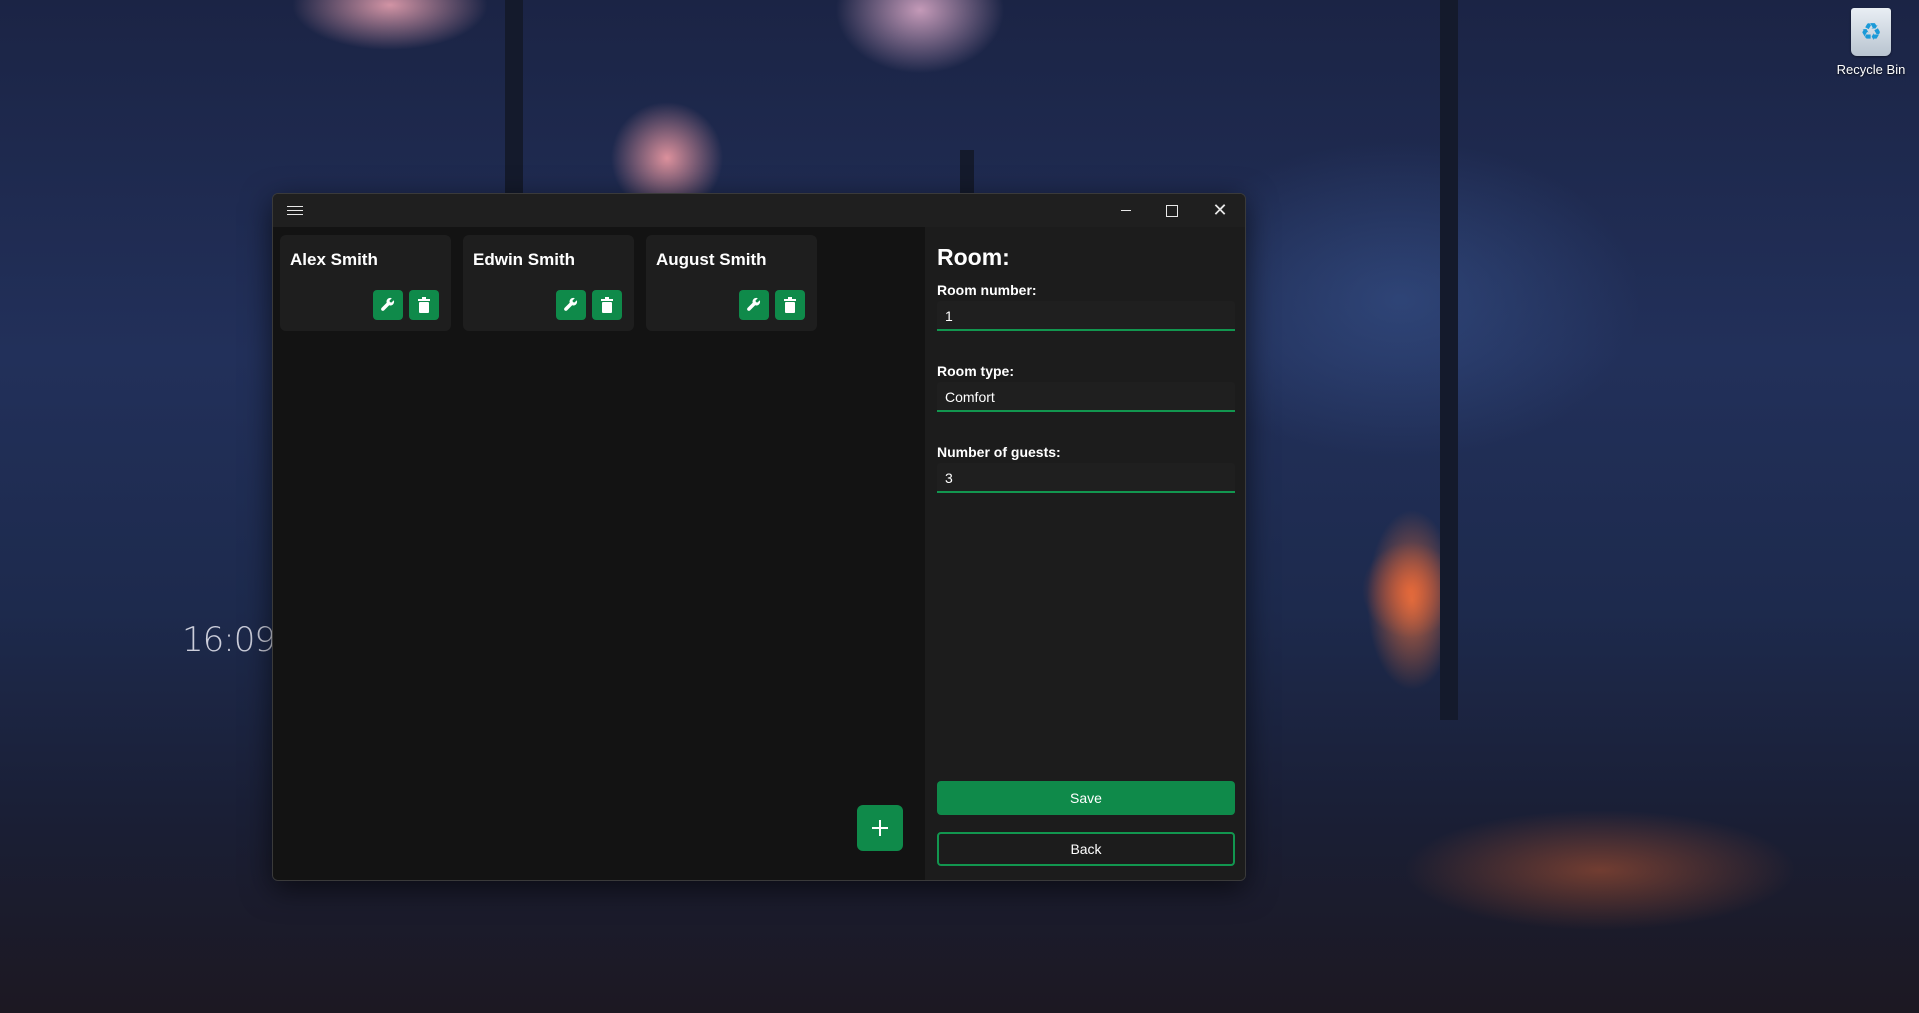  Describe the element at coordinates (229, 640) in the screenshot. I see `wallpaper-clock: 16:09` at that location.